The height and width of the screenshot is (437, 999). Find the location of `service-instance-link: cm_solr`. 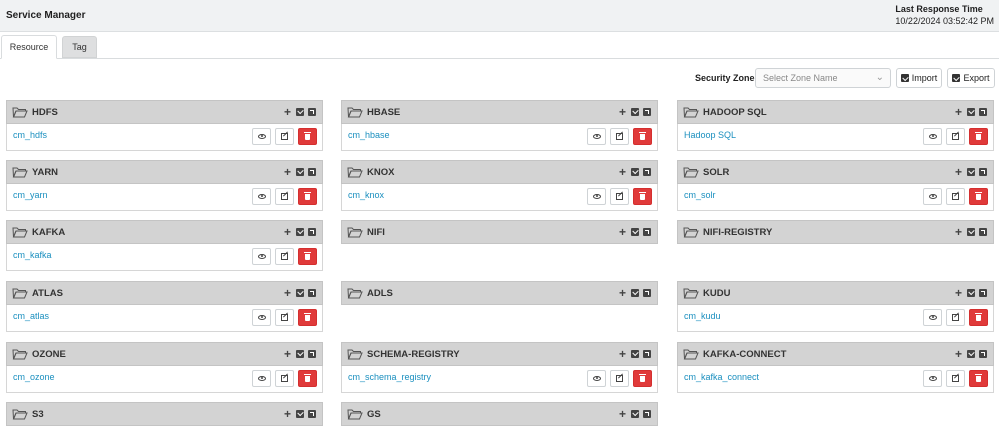

service-instance-link: cm_solr is located at coordinates (700, 195).